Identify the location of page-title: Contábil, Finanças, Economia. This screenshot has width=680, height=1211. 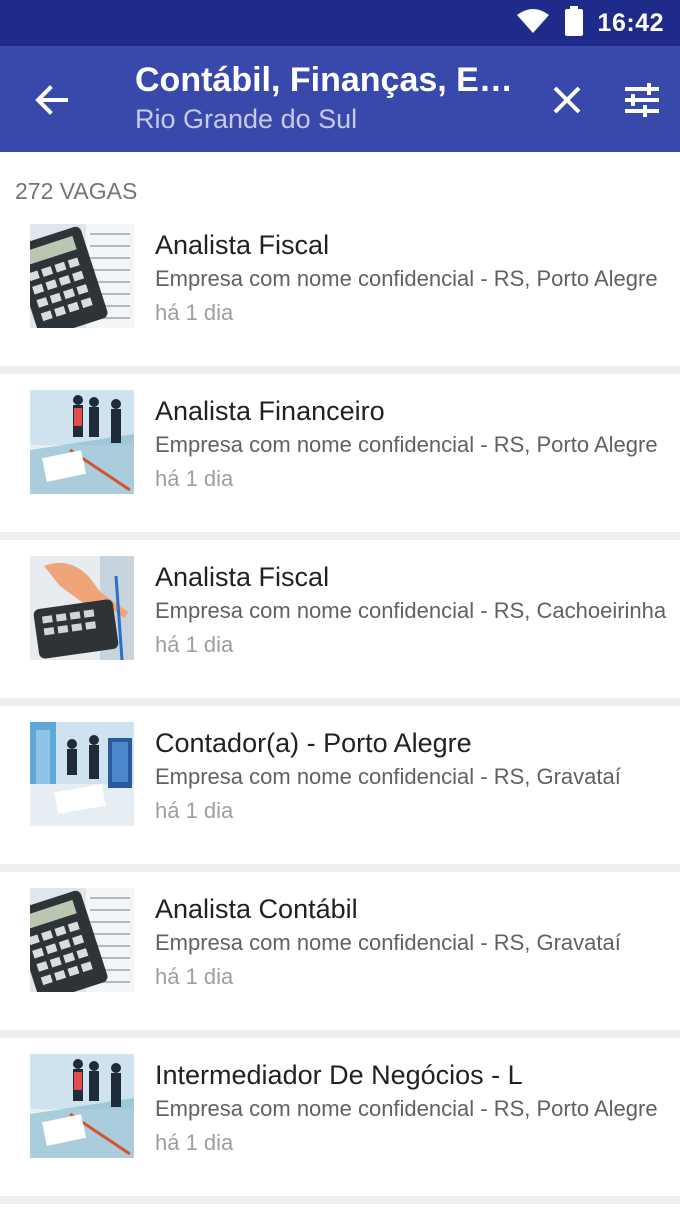
(330, 80).